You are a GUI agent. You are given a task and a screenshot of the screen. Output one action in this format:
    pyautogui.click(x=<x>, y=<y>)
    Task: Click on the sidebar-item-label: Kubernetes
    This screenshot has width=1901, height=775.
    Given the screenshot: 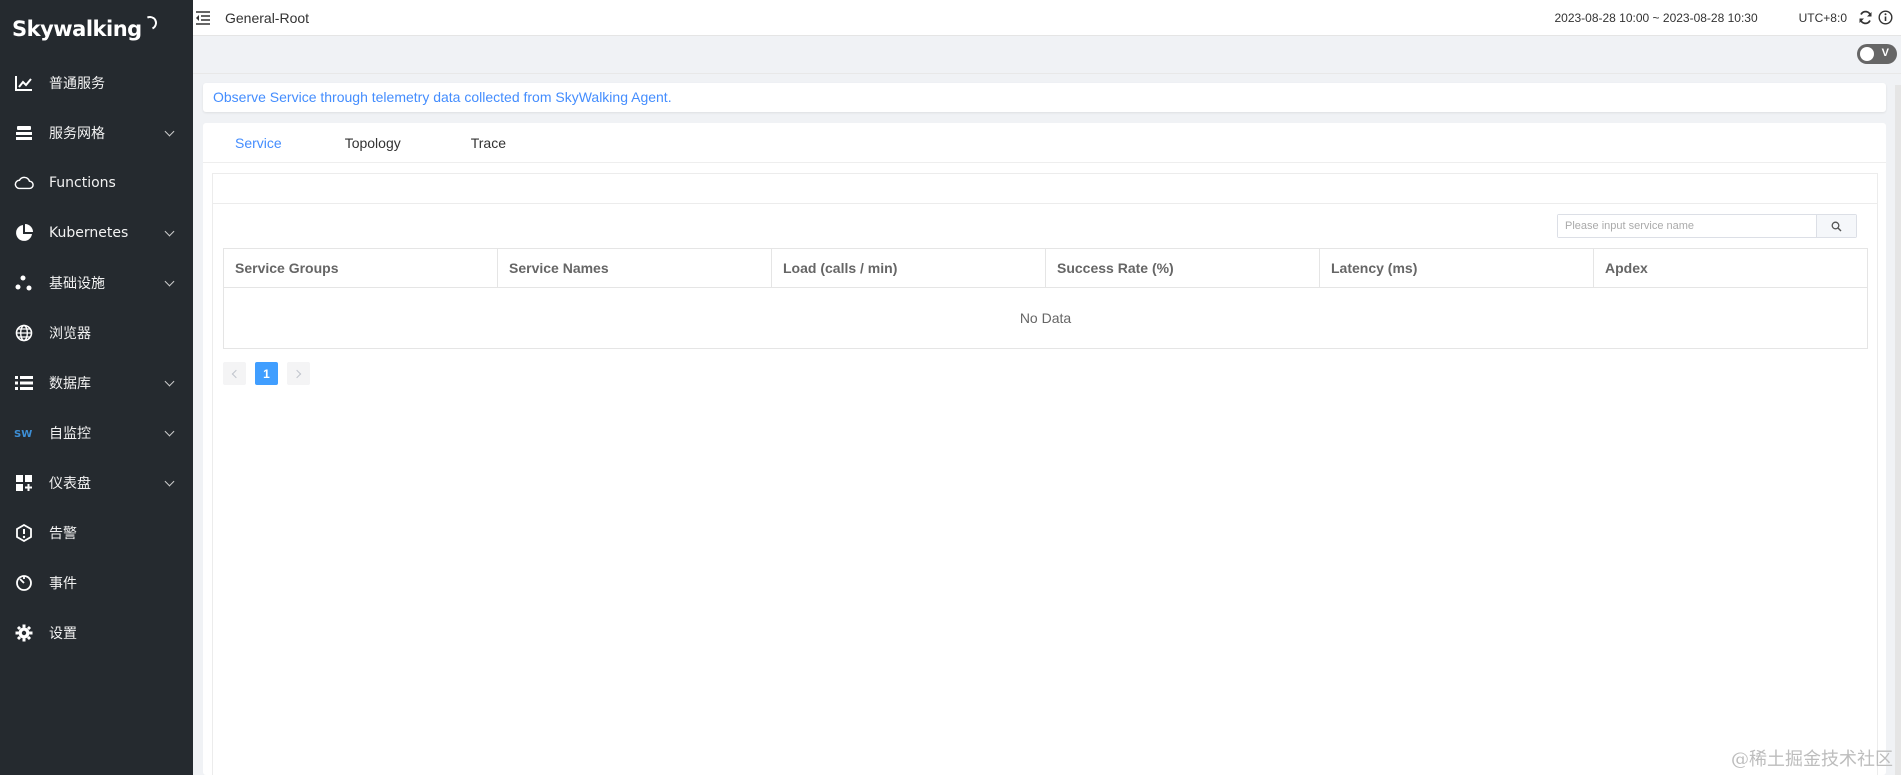 What is the action you would take?
    pyautogui.click(x=89, y=233)
    